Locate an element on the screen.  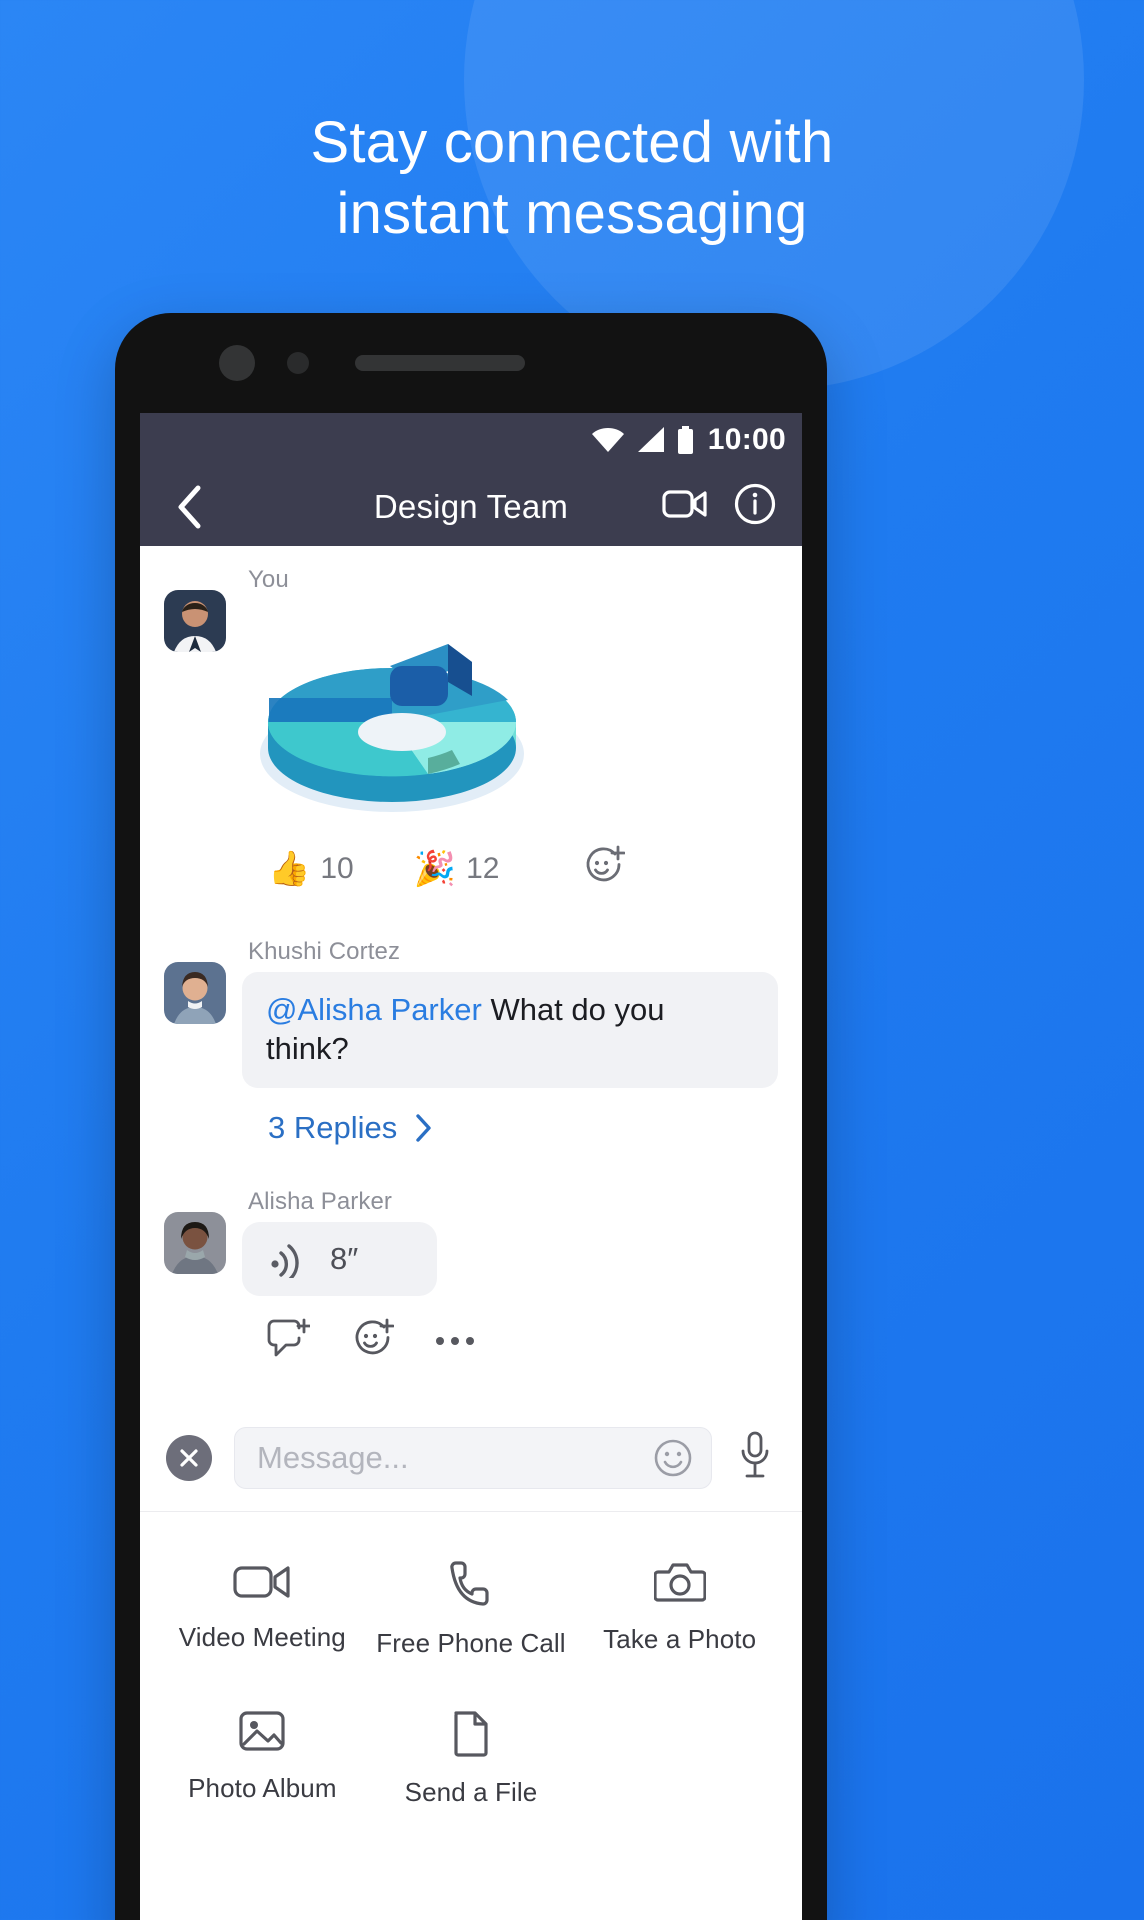
chevron-left-icon is located at coordinates (189, 506).